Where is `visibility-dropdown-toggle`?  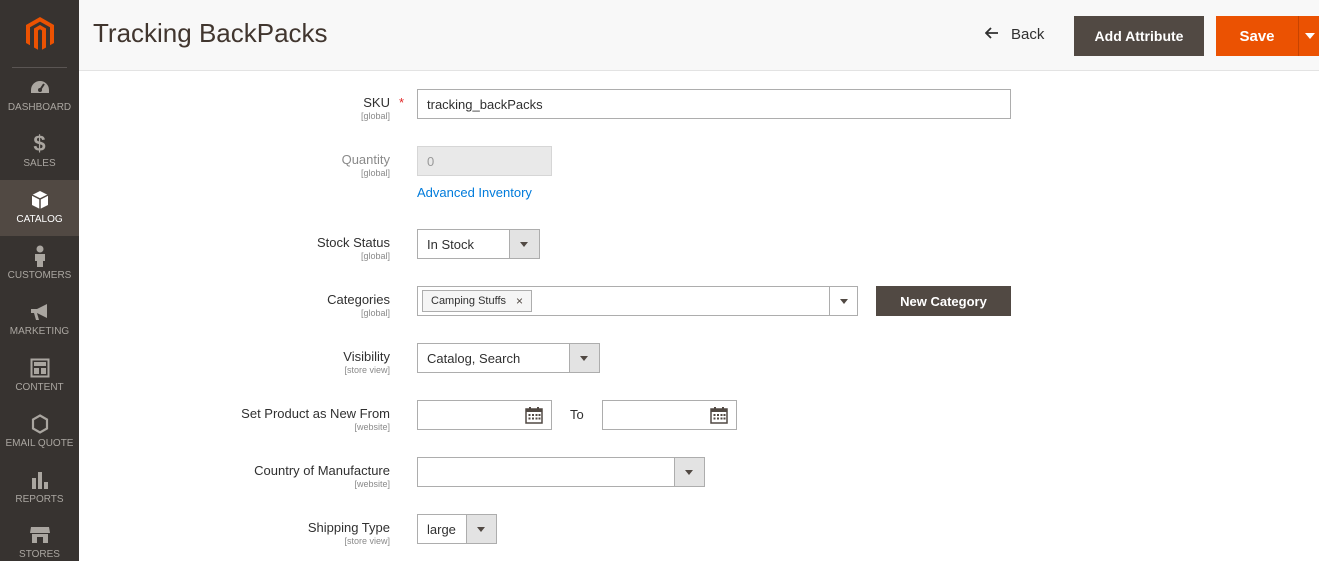 visibility-dropdown-toggle is located at coordinates (584, 358).